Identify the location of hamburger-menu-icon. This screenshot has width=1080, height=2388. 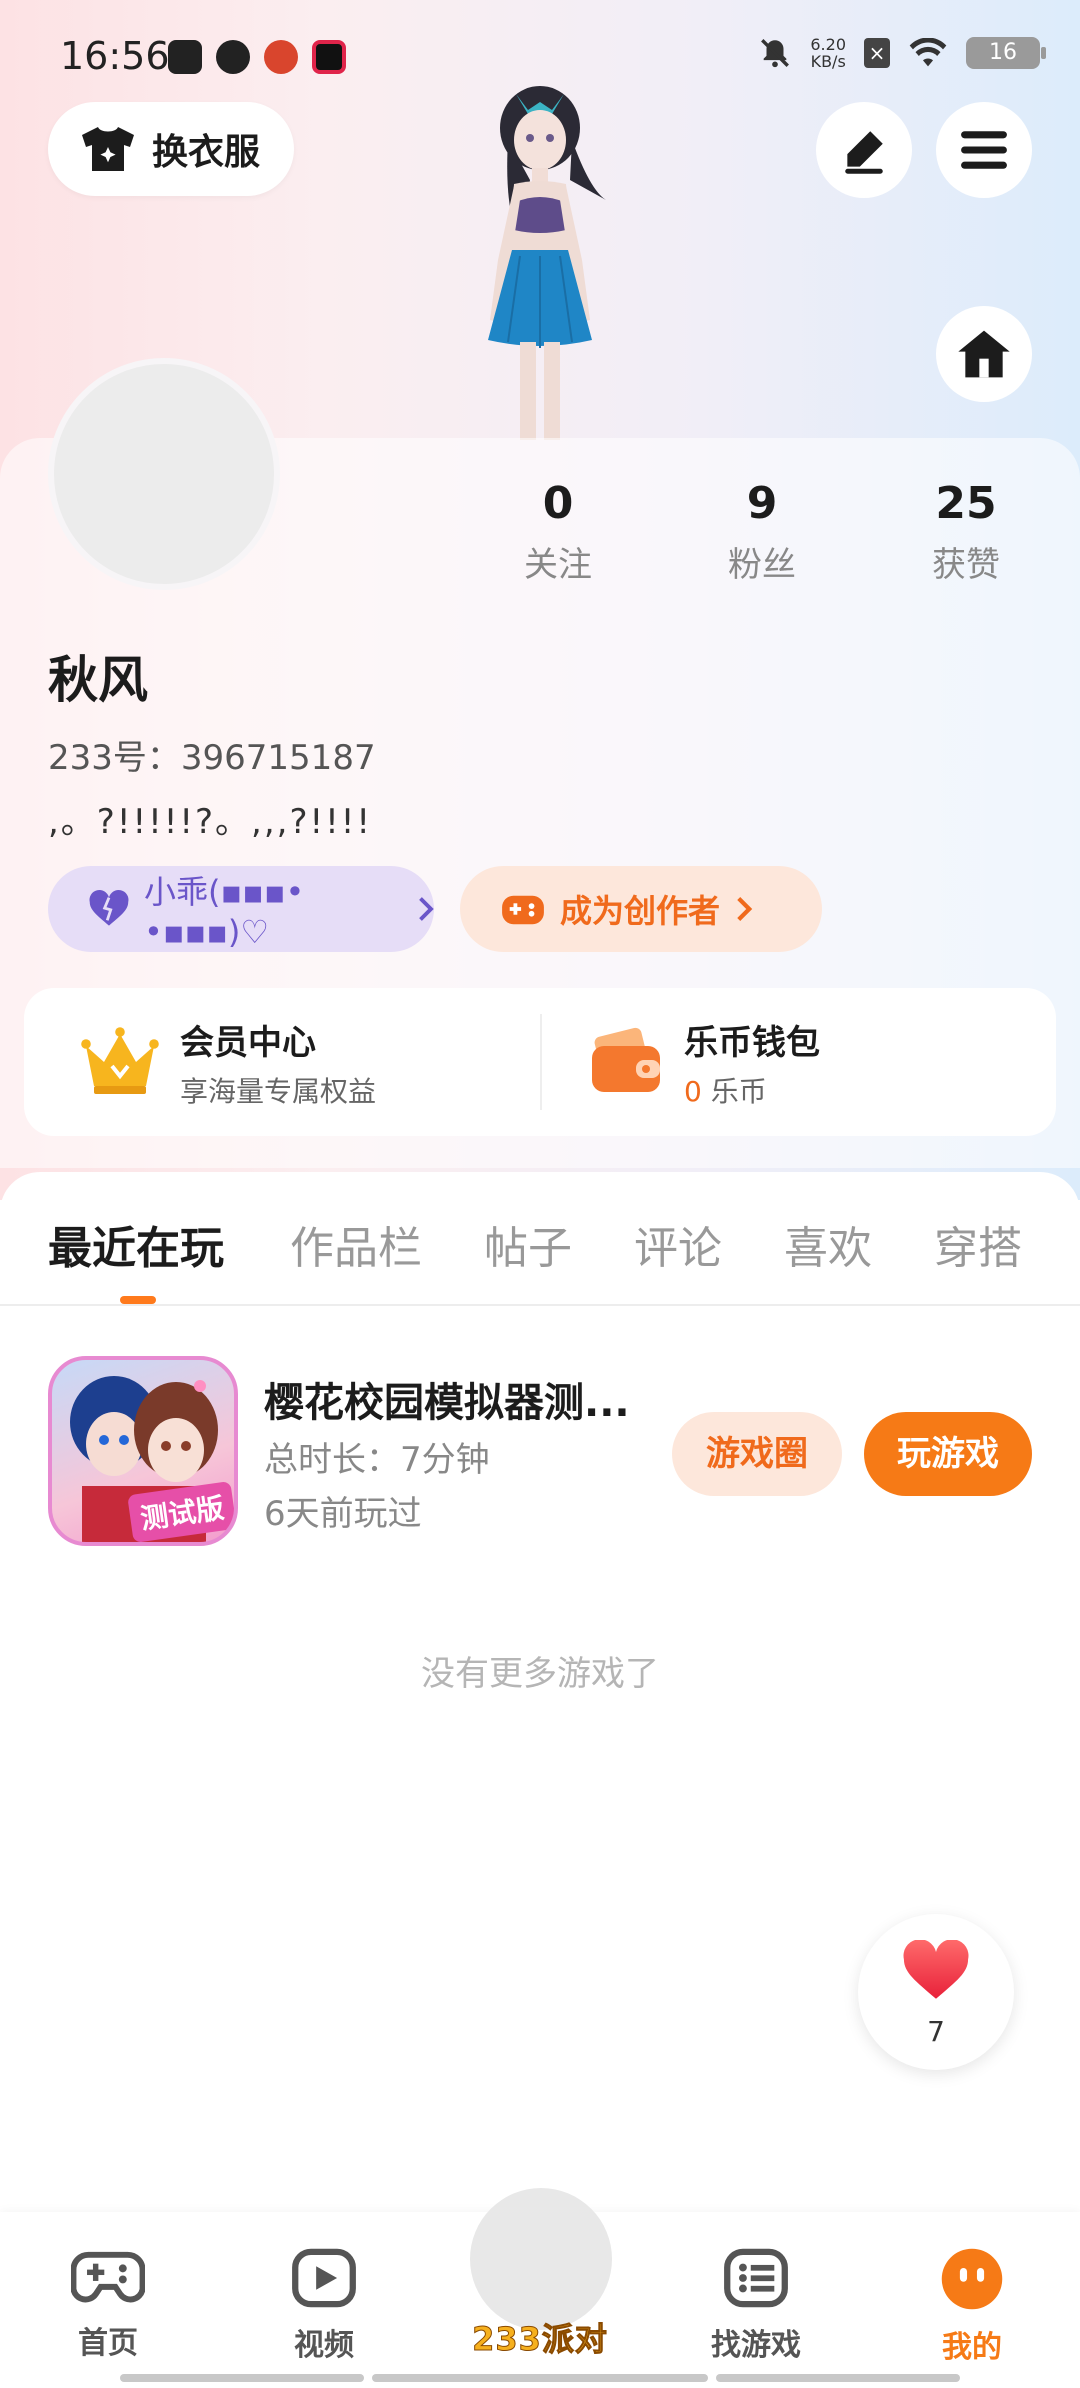
(984, 150).